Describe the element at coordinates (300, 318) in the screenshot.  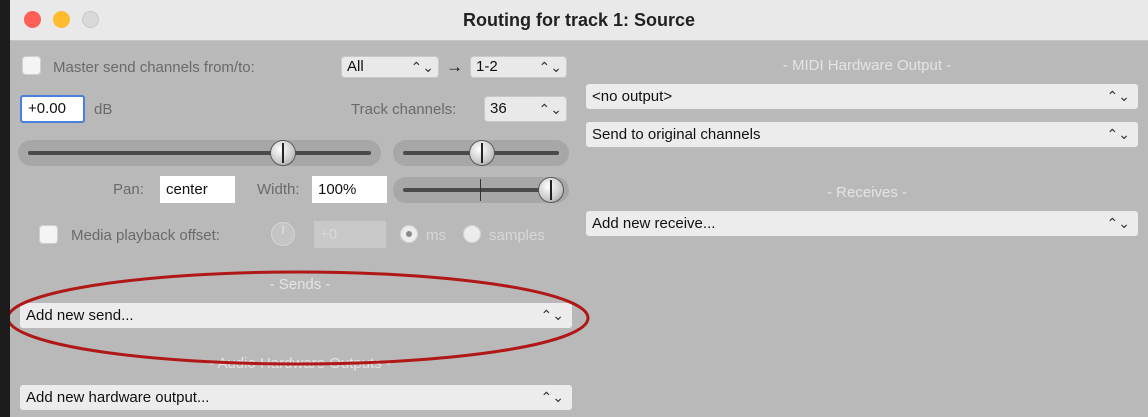
I see `annotation-ellipse` at that location.